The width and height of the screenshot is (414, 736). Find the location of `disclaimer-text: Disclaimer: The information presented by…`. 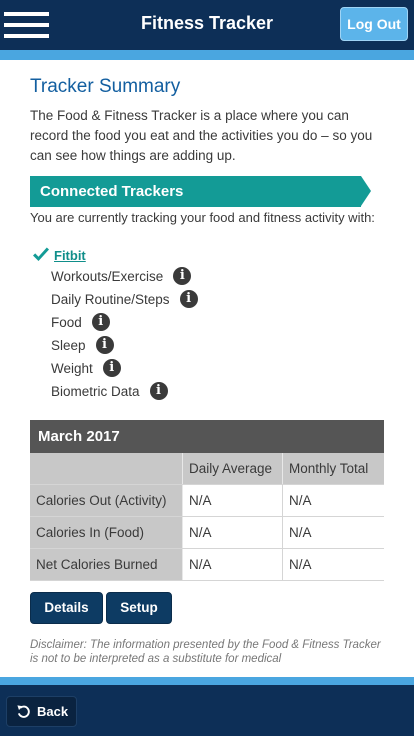

disclaimer-text: Disclaimer: The information presented by… is located at coordinates (205, 652).